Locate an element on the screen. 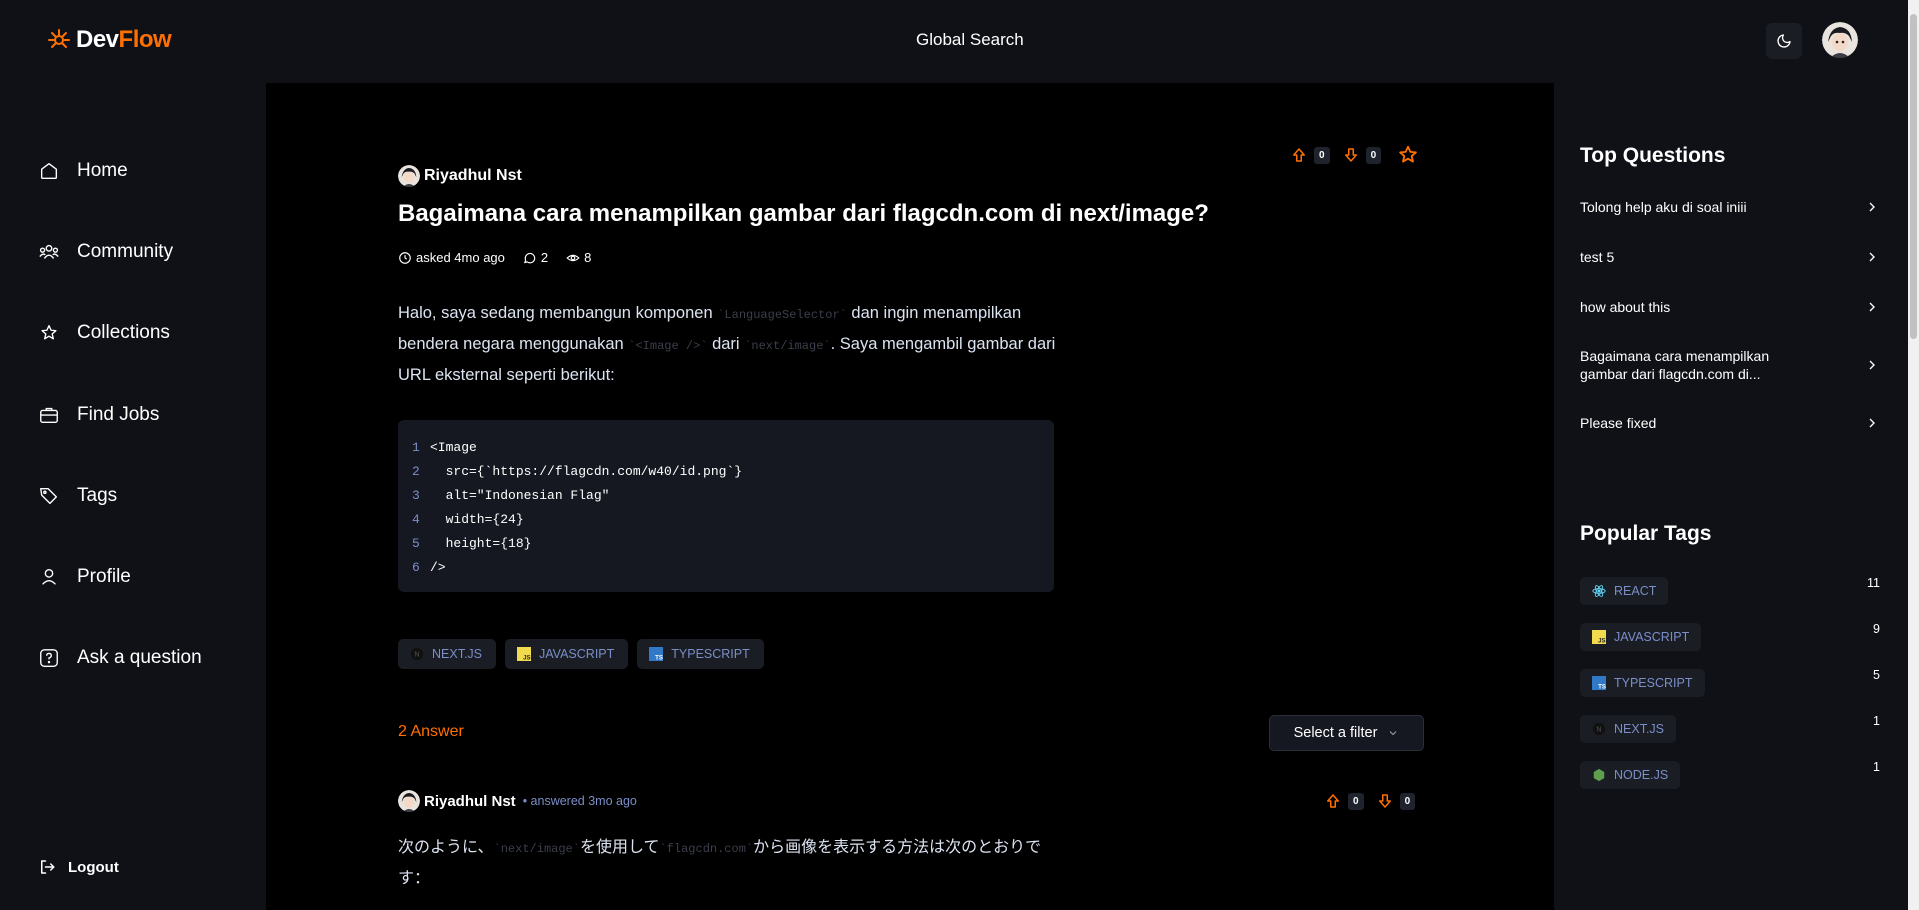  logout-icon is located at coordinates (48, 867).